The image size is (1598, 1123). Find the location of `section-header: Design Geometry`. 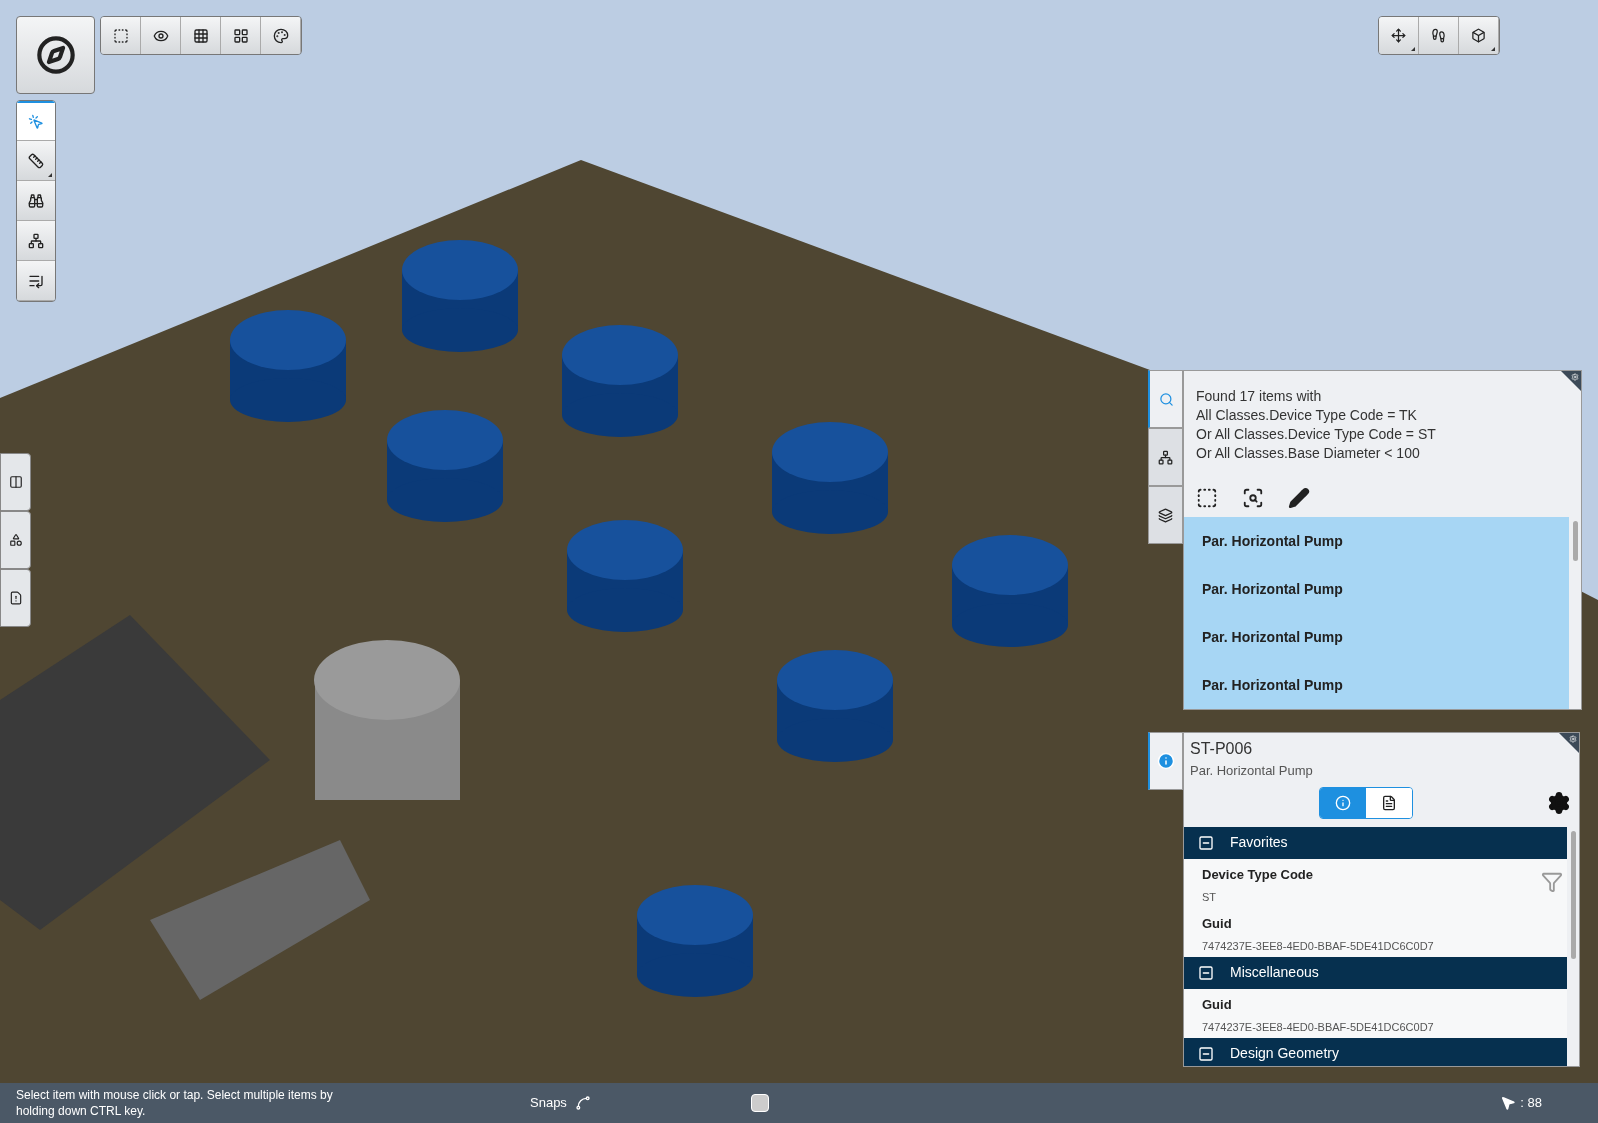

section-header: Design Geometry is located at coordinates (1375, 1051).